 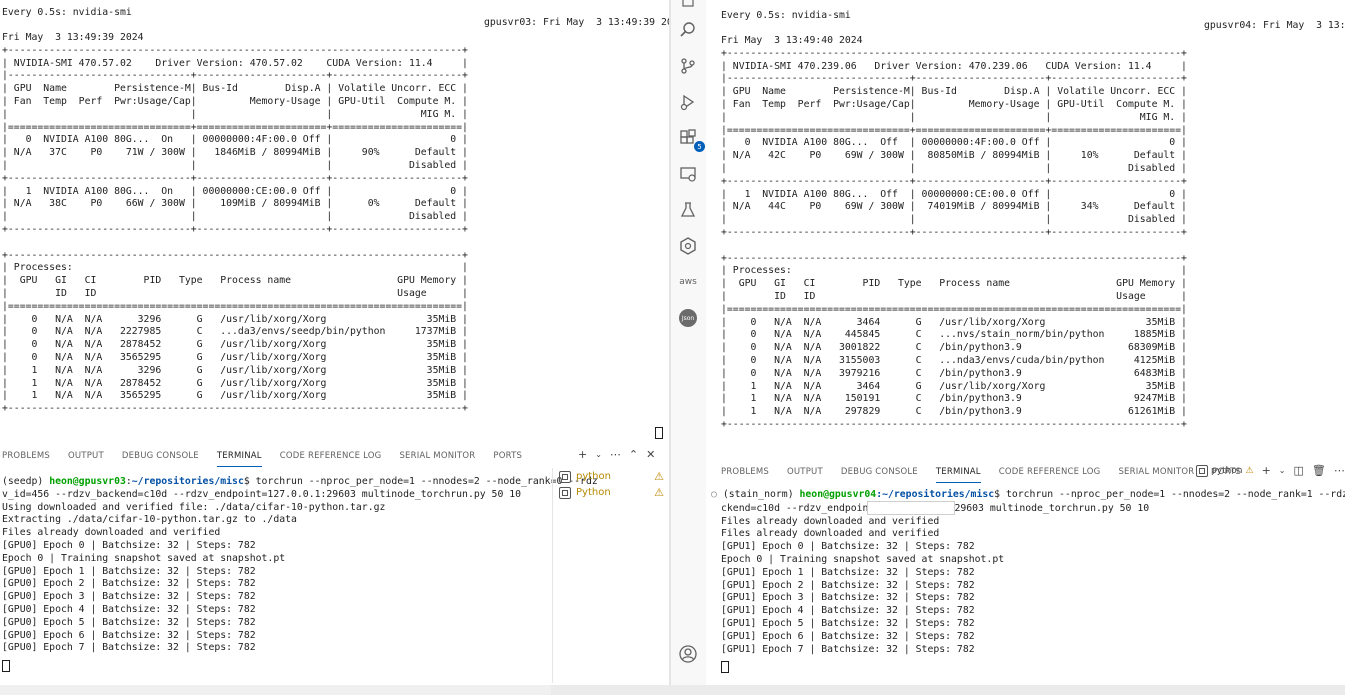 I want to click on status-bar-segment, so click(x=948, y=690).